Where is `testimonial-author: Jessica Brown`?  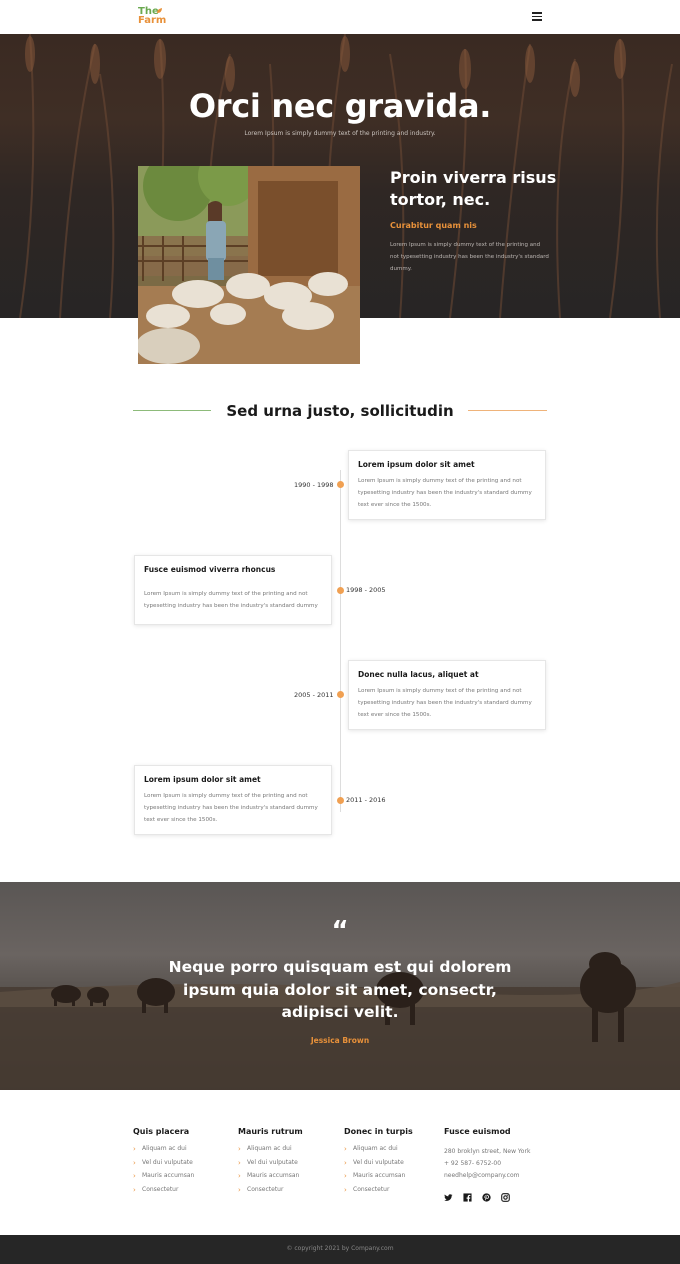 testimonial-author: Jessica Brown is located at coordinates (340, 1040).